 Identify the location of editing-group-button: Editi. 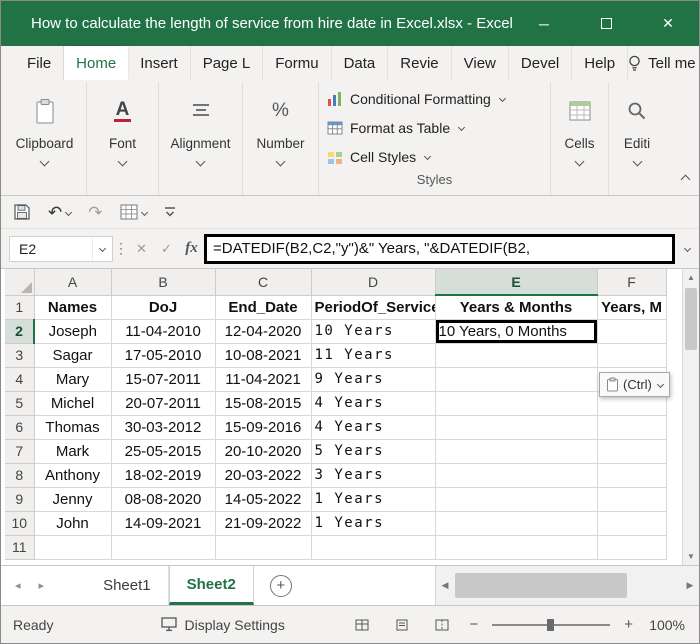
(637, 138).